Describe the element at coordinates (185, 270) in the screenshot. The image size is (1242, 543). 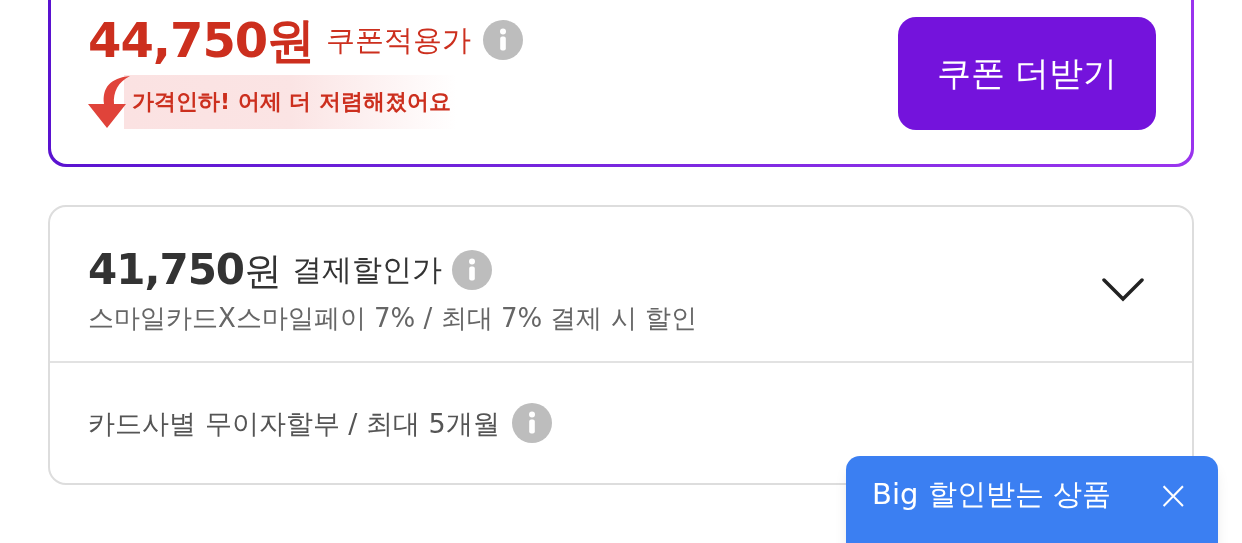
I see `payment-price: 41,750원` at that location.